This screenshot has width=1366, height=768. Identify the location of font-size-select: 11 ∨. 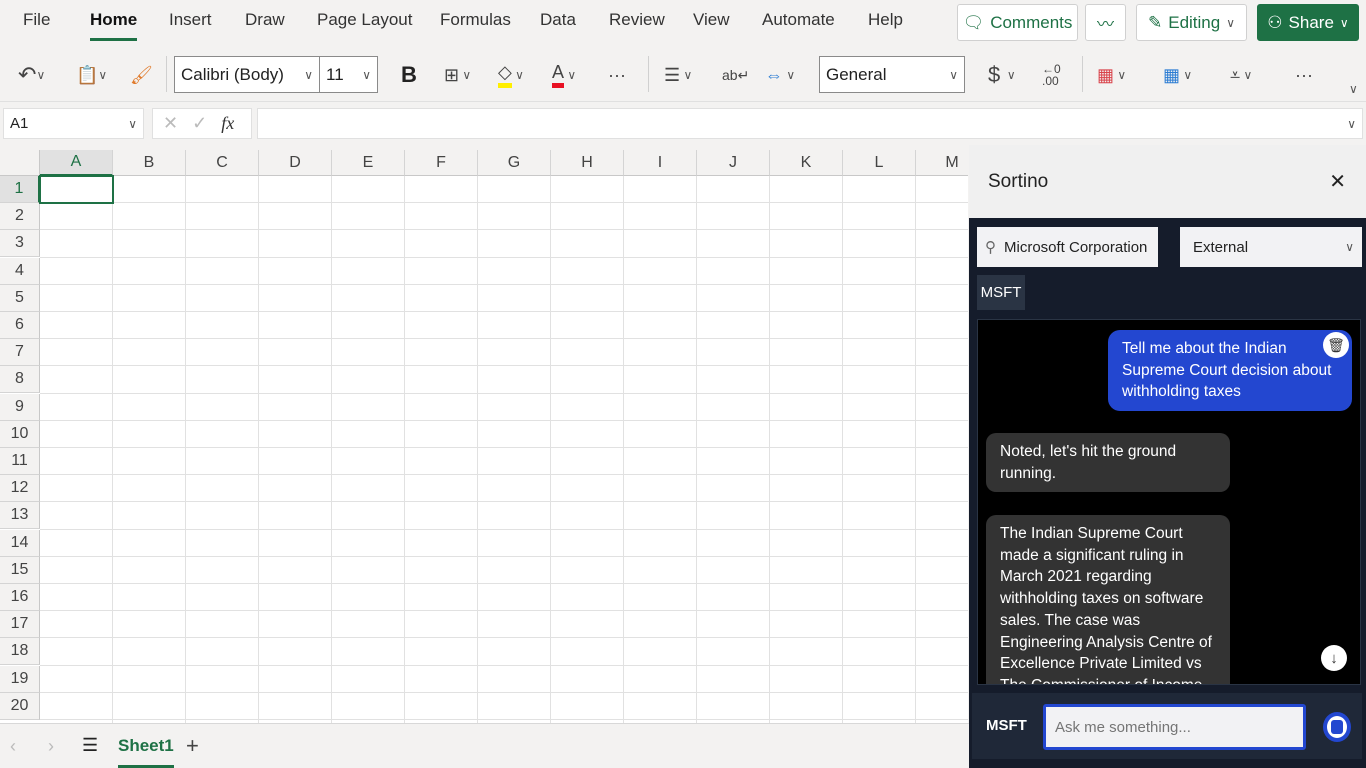
(348, 74).